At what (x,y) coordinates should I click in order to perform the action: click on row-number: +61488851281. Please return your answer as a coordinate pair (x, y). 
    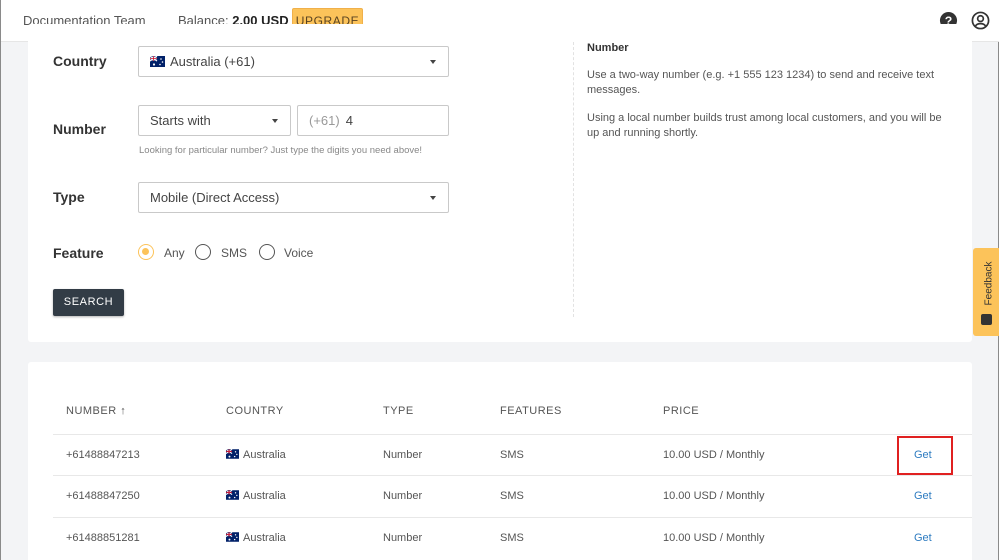
    Looking at the image, I should click on (103, 538).